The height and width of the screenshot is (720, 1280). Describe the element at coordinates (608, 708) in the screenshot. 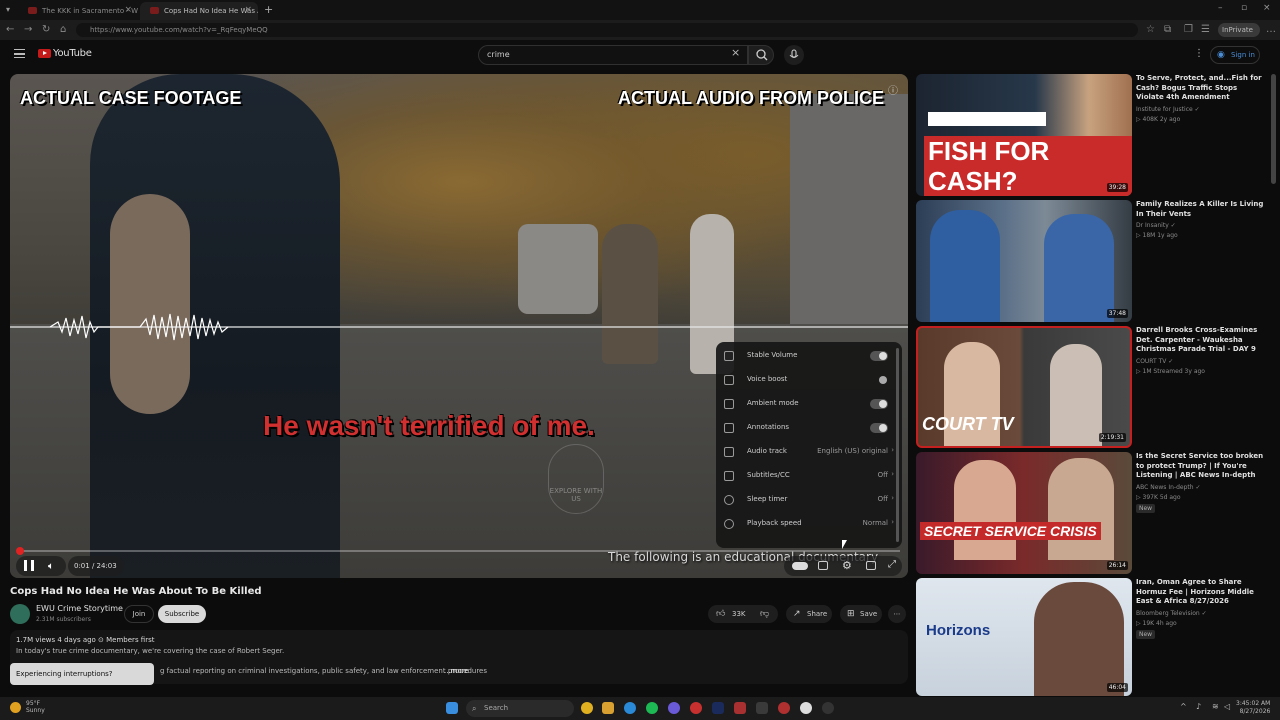

I see `file-explorer-icon` at that location.